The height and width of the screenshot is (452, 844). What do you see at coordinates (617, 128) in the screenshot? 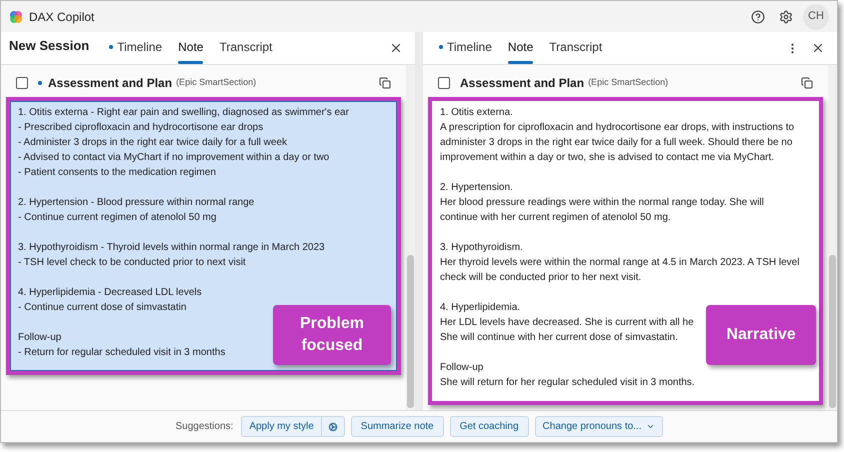
I see `note-line: A prescription for ciprofloxacin and hydrocortisone ear drops, with instructions to` at bounding box center [617, 128].